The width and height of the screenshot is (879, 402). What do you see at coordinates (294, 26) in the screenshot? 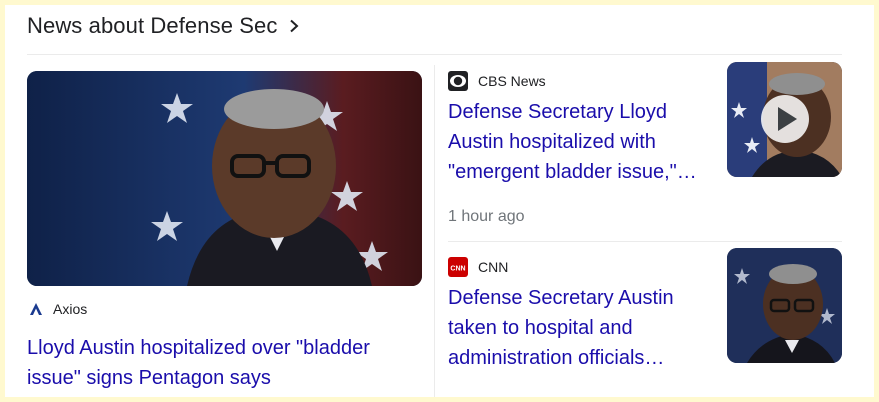
I see `chevron-right-icon` at bounding box center [294, 26].